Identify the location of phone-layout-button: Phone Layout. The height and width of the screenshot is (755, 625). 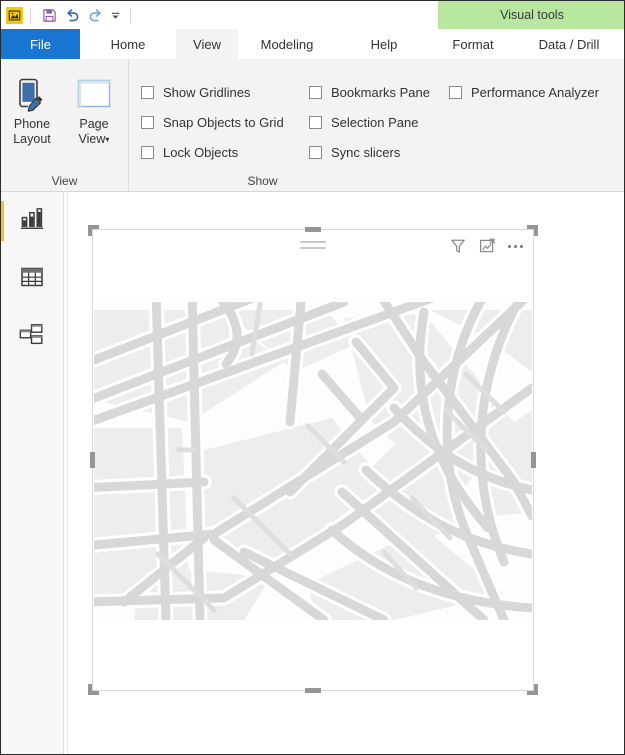
(32, 107).